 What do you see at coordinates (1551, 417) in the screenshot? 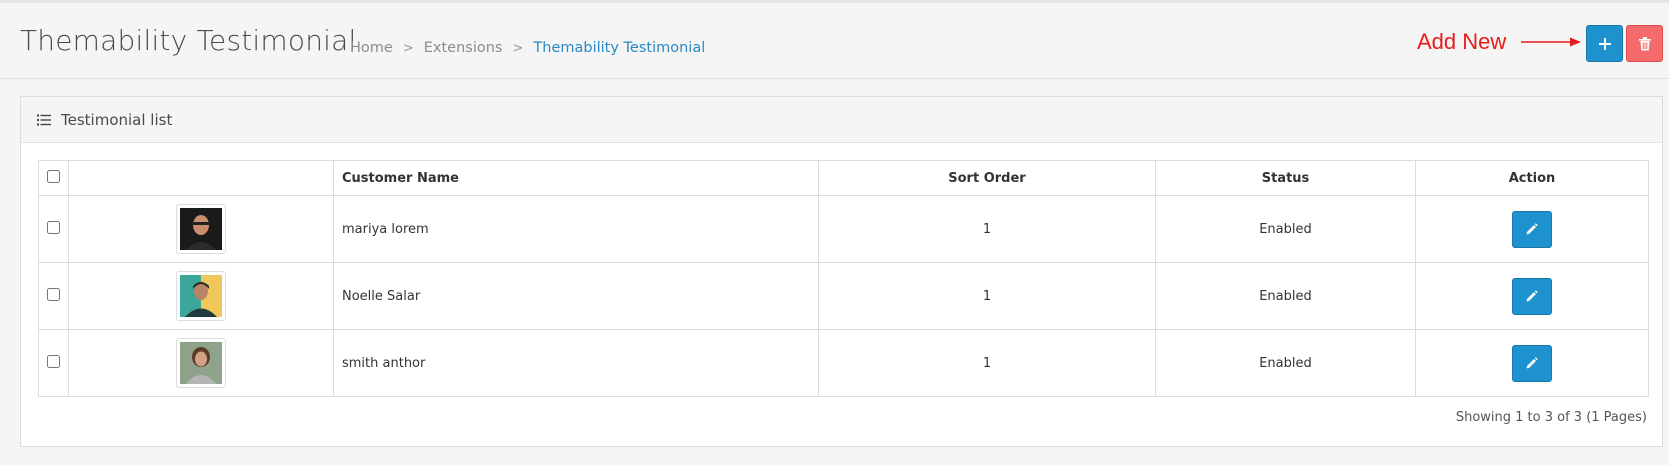
I see `pagination-summary: Showing 1 to 3 of 3 (1 Pages)` at bounding box center [1551, 417].